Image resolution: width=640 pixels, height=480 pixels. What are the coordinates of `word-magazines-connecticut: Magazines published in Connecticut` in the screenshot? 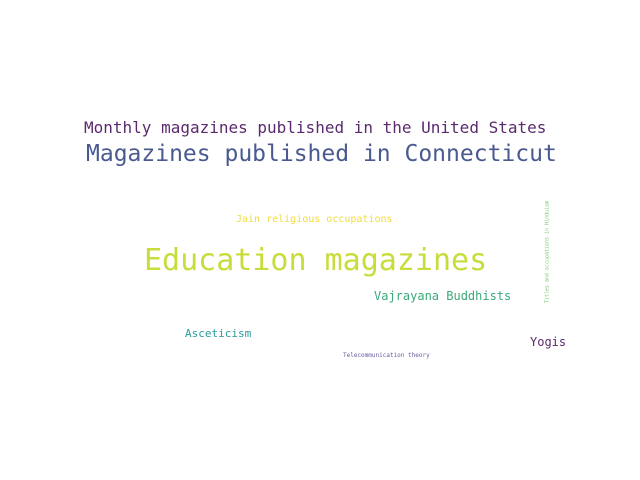 It's located at (321, 154).